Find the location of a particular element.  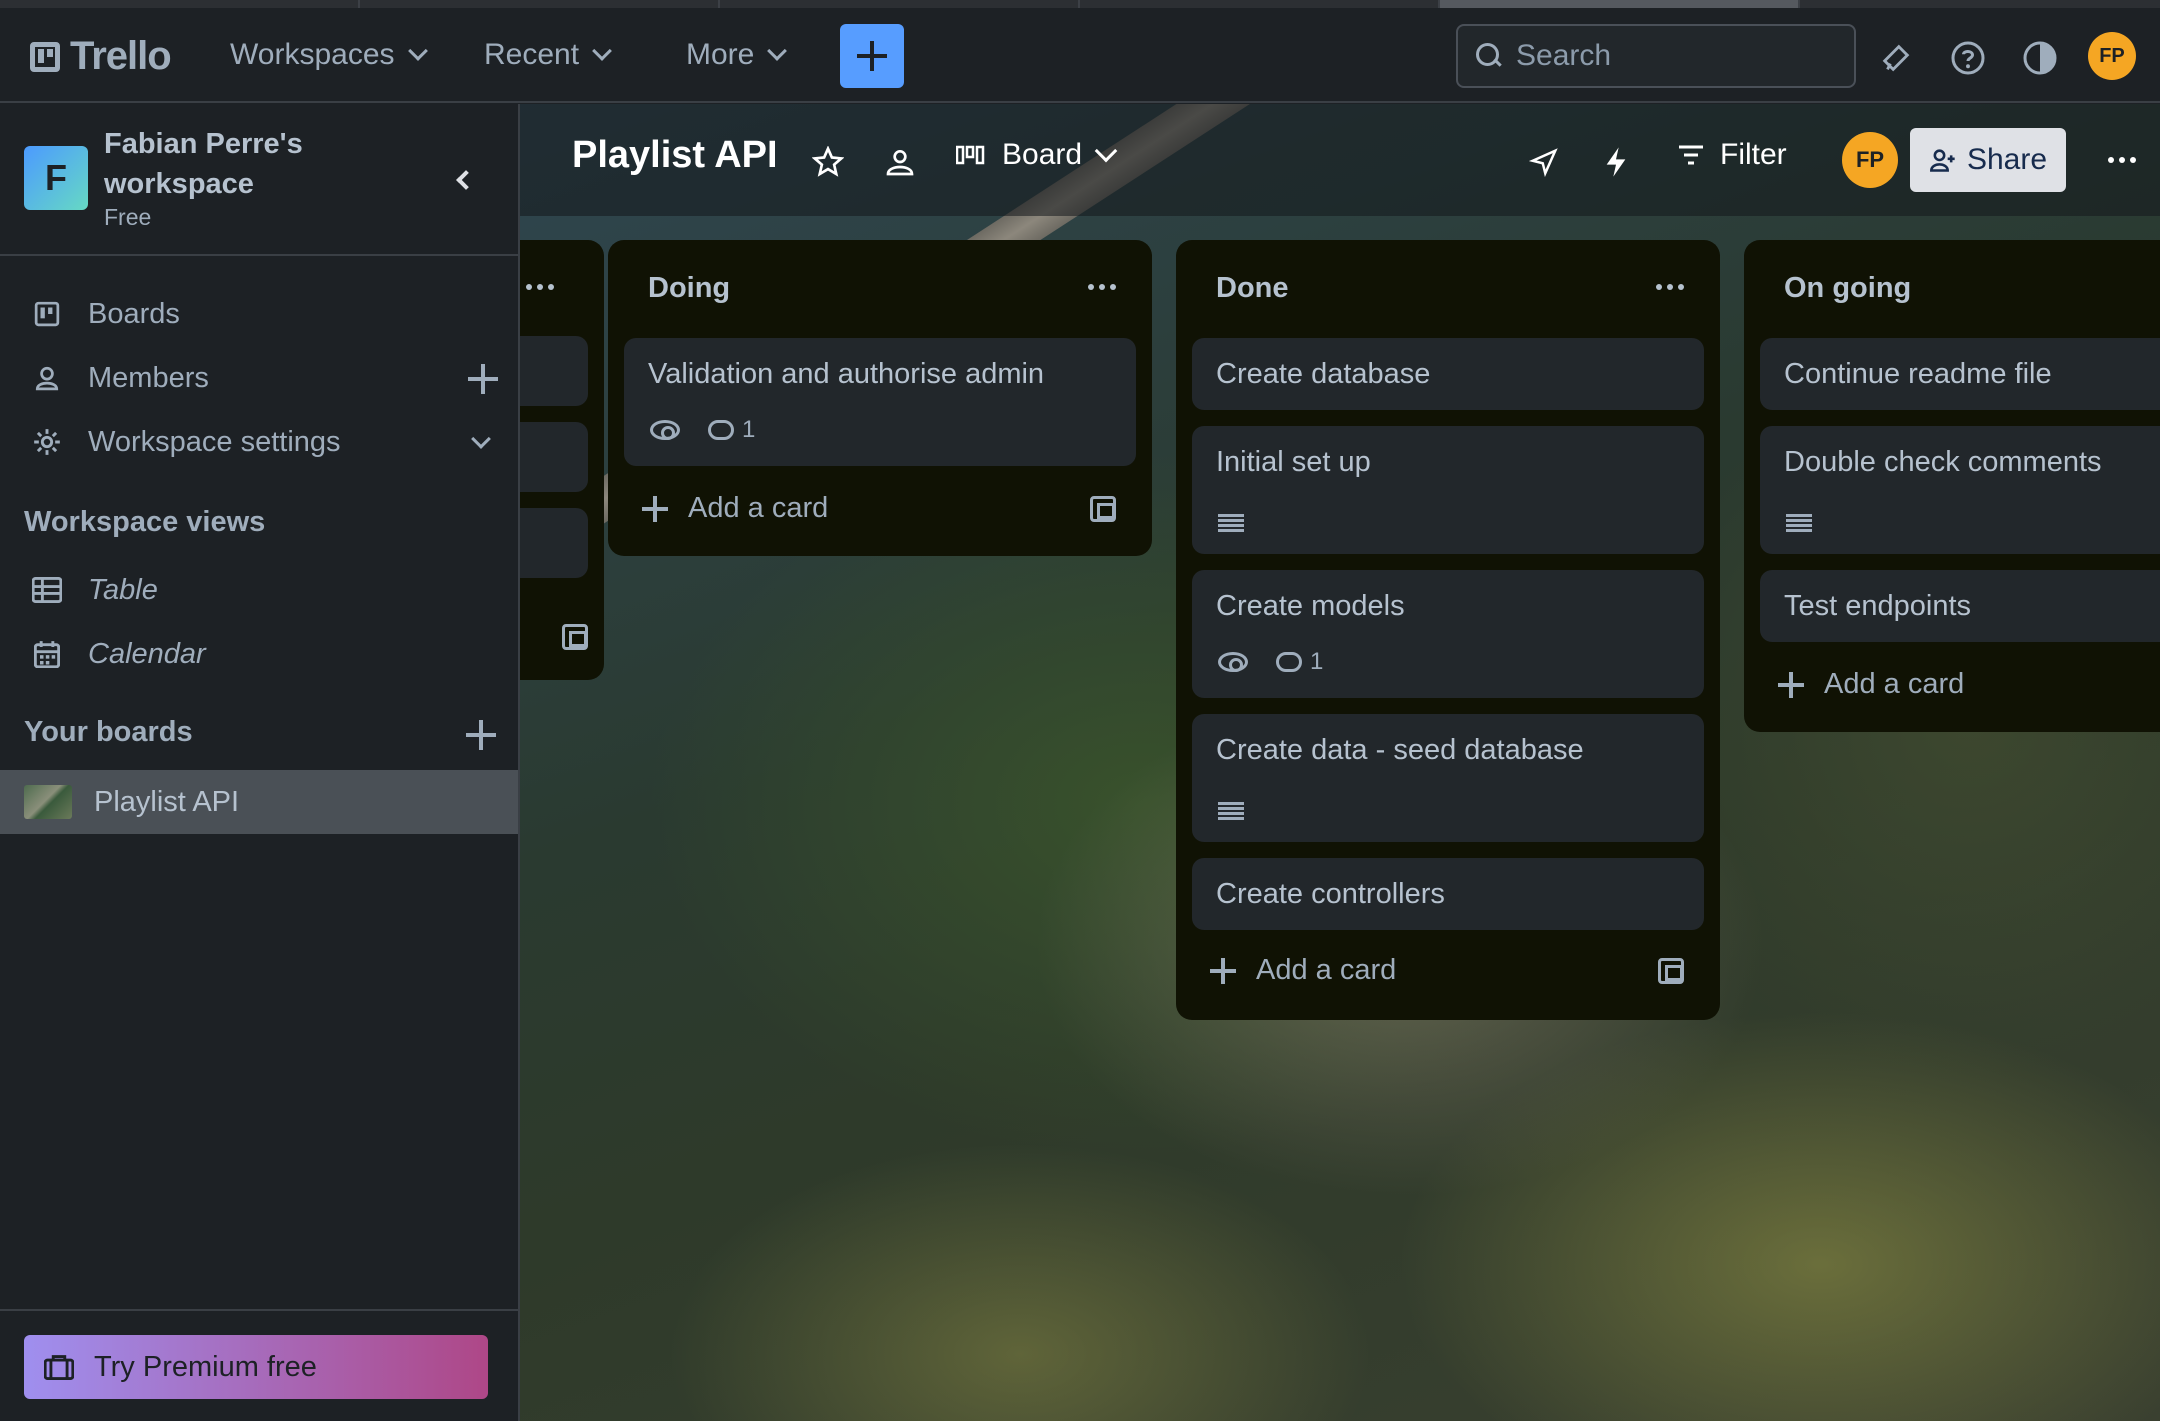

try-premium-button: Try Premium free is located at coordinates (256, 1367).